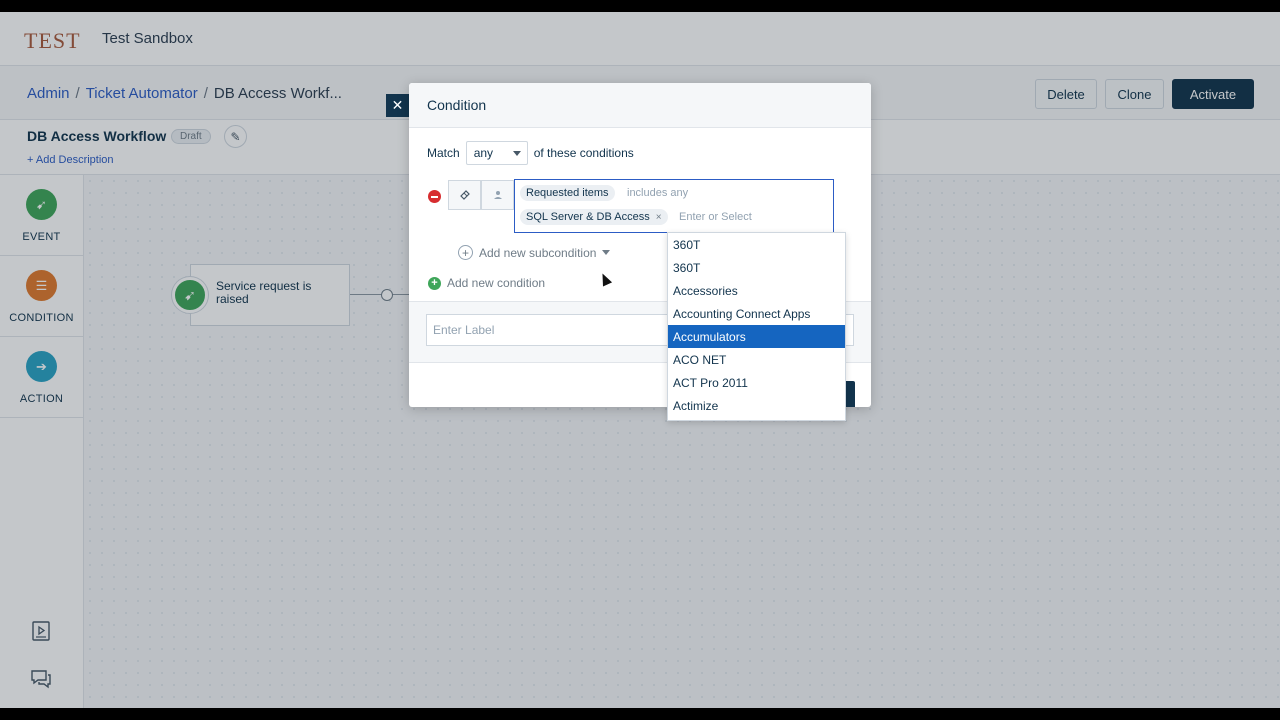 The width and height of the screenshot is (1280, 720). What do you see at coordinates (588, 217) in the screenshot?
I see `value-tag-label: SQL Server & DB Access` at bounding box center [588, 217].